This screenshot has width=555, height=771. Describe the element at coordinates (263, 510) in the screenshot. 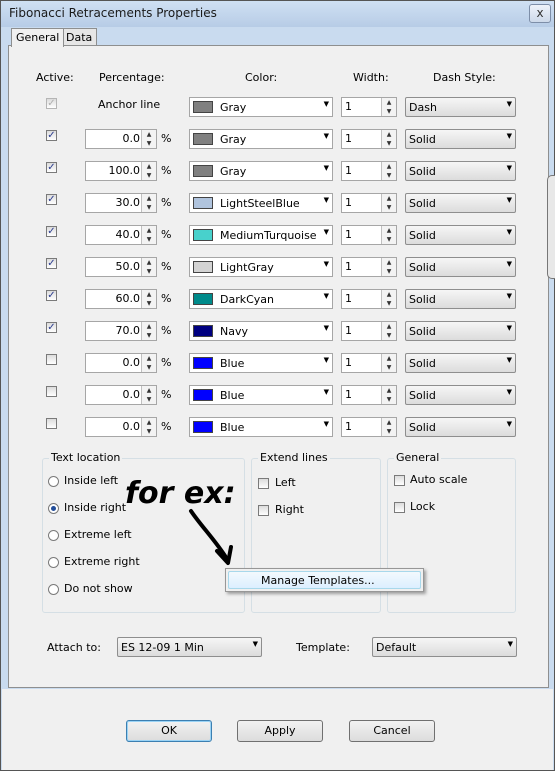

I see `extend-right-checkbox` at that location.